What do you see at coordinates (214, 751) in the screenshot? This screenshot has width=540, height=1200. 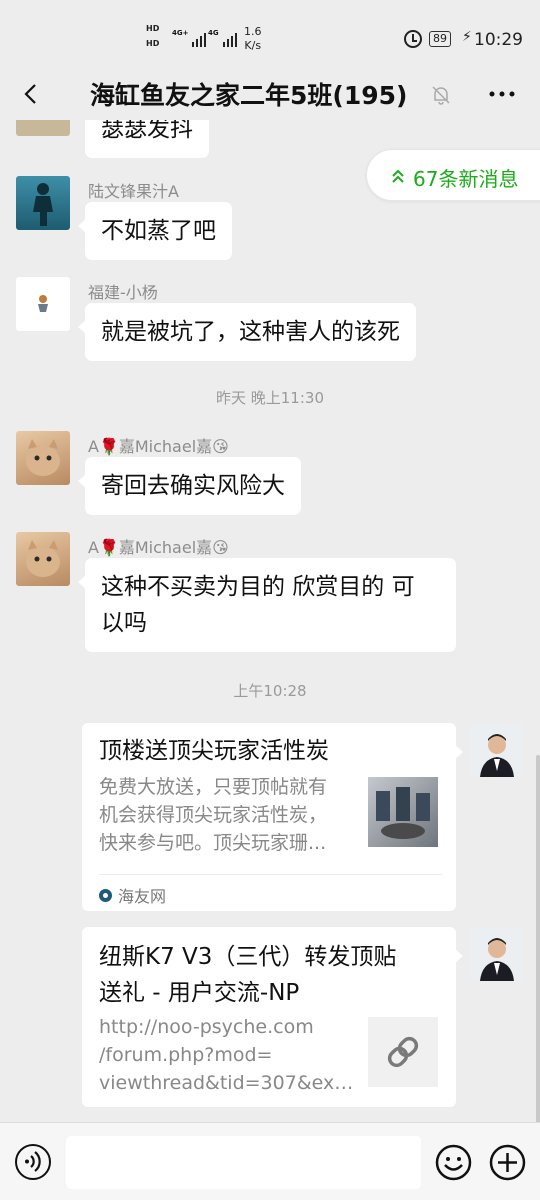 I see `card-title: 顶楼送顶尖玩家活性炭` at bounding box center [214, 751].